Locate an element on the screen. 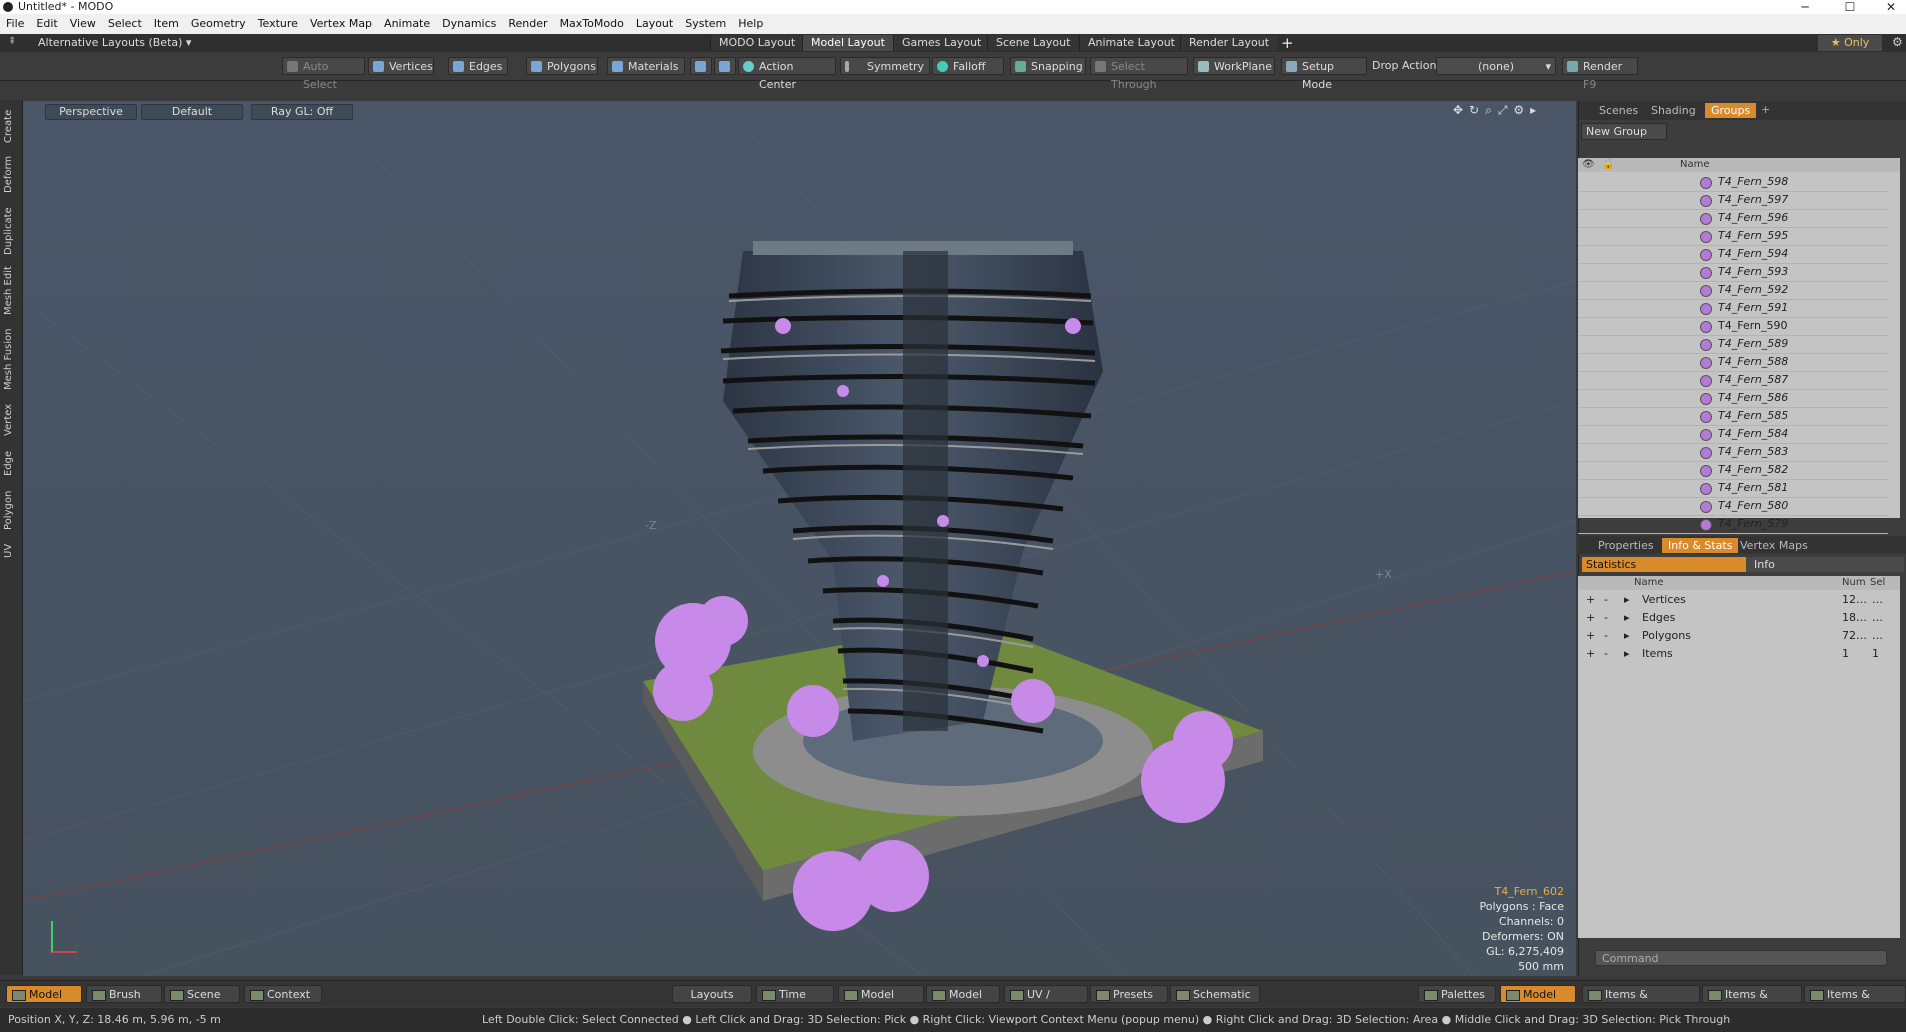 This screenshot has width=1906, height=1032. group-row: T4_Fern_597 is located at coordinates (1733, 200).